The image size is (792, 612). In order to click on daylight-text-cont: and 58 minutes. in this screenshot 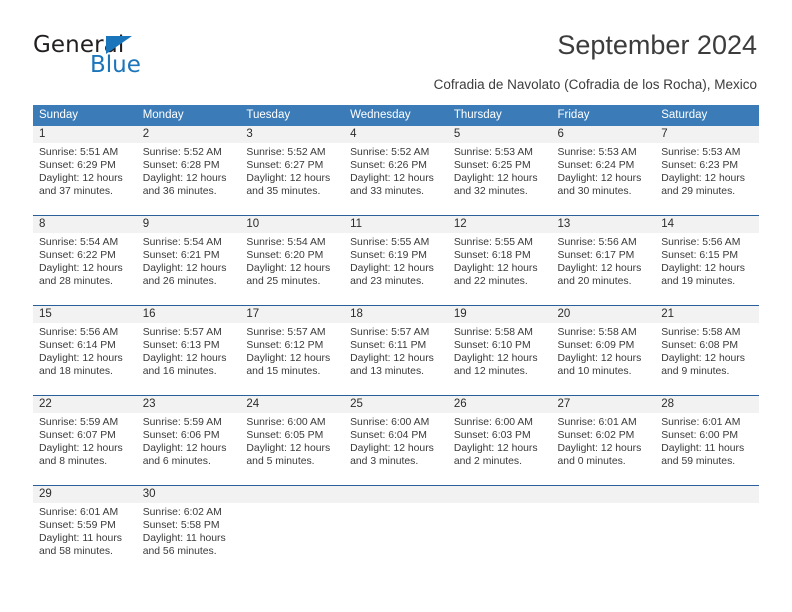, I will do `click(76, 551)`.